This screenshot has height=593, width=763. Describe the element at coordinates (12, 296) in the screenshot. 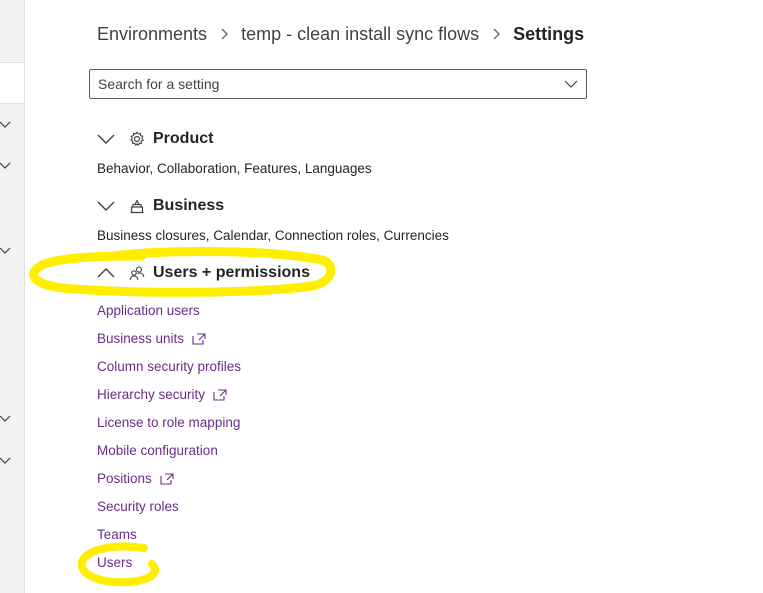

I see `left-nav-rail` at that location.